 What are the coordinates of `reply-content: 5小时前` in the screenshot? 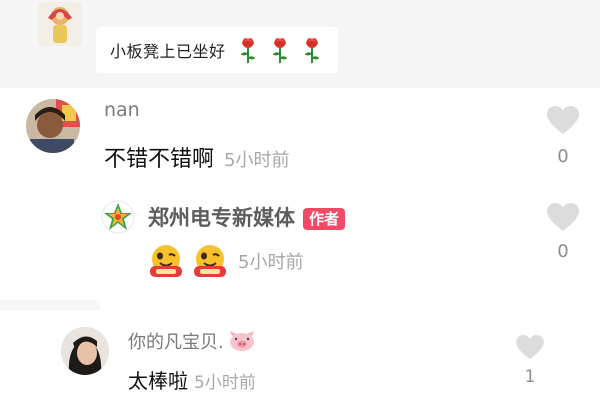 It's located at (225, 261).